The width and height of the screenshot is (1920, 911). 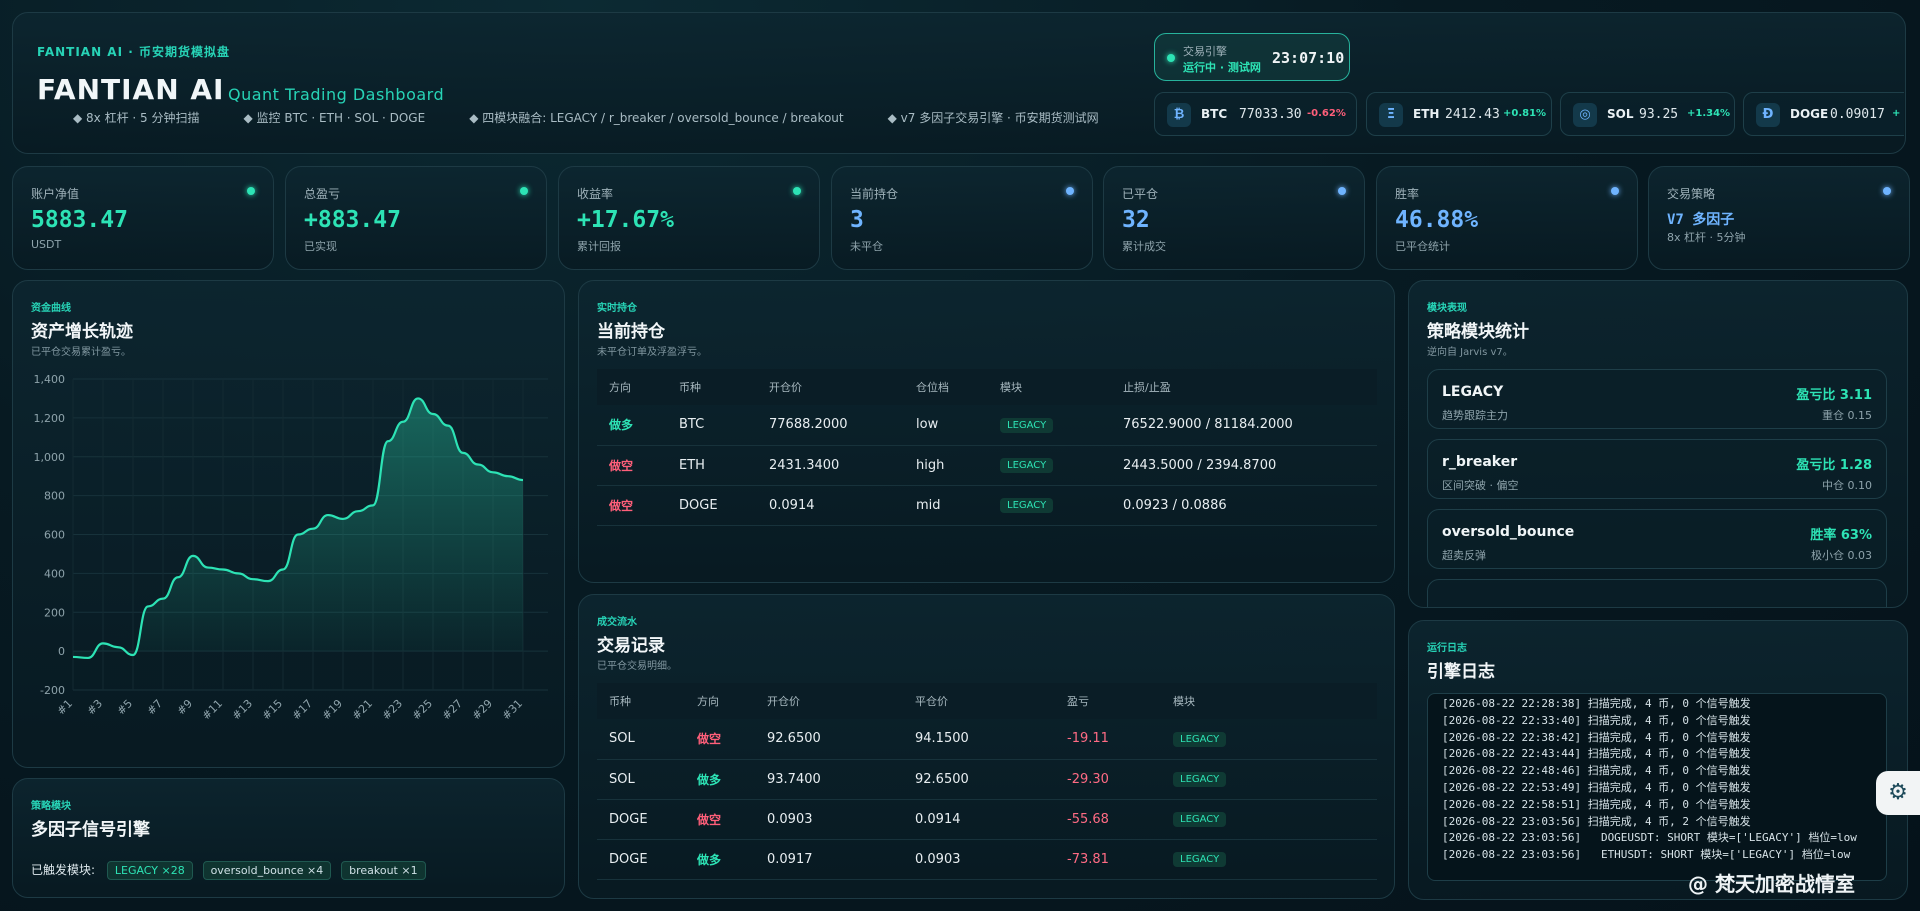 I want to click on x-tick-label: #21, so click(x=363, y=710).